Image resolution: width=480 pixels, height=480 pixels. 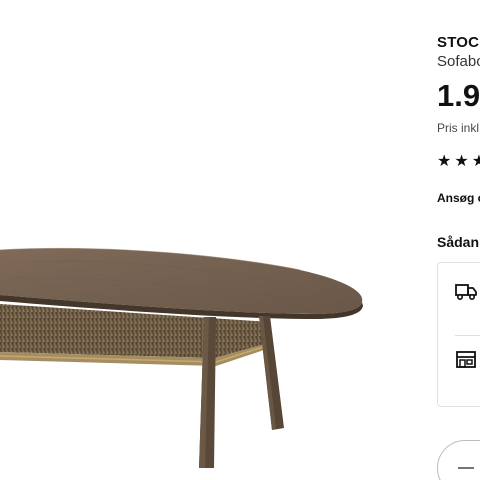 I want to click on option-divider, so click(x=467, y=335).